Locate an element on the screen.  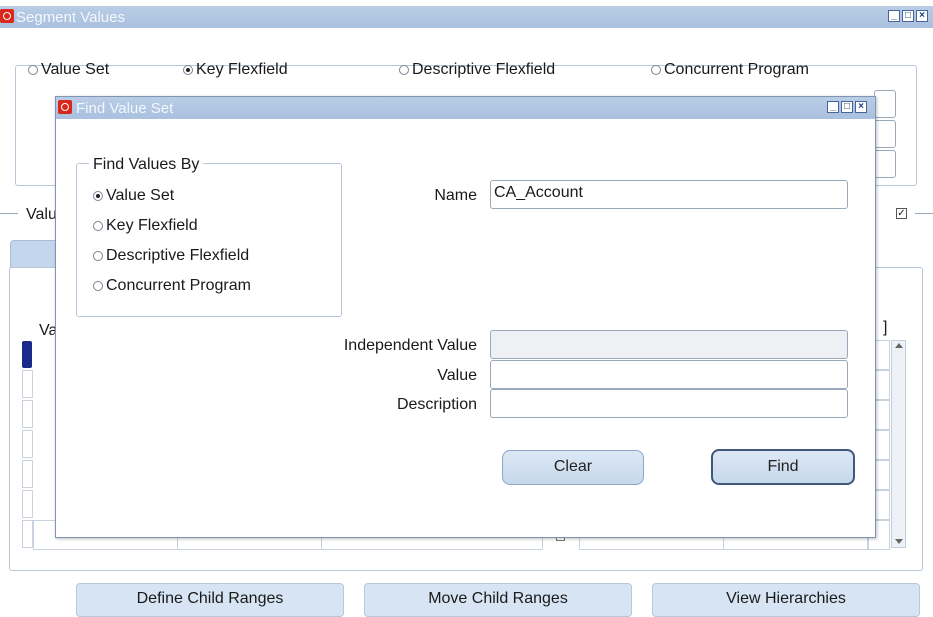
dialog-radio-key-flexfield: Key Flexfield is located at coordinates (145, 226).